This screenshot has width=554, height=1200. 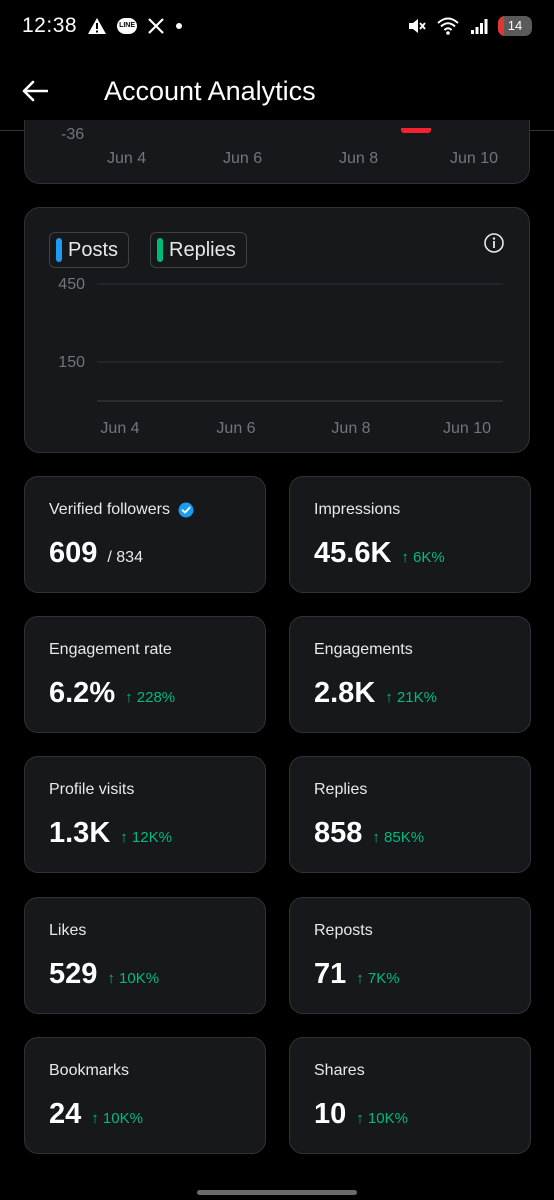 I want to click on stat-value-row: 71 ↑ 7K%, so click(x=357, y=974).